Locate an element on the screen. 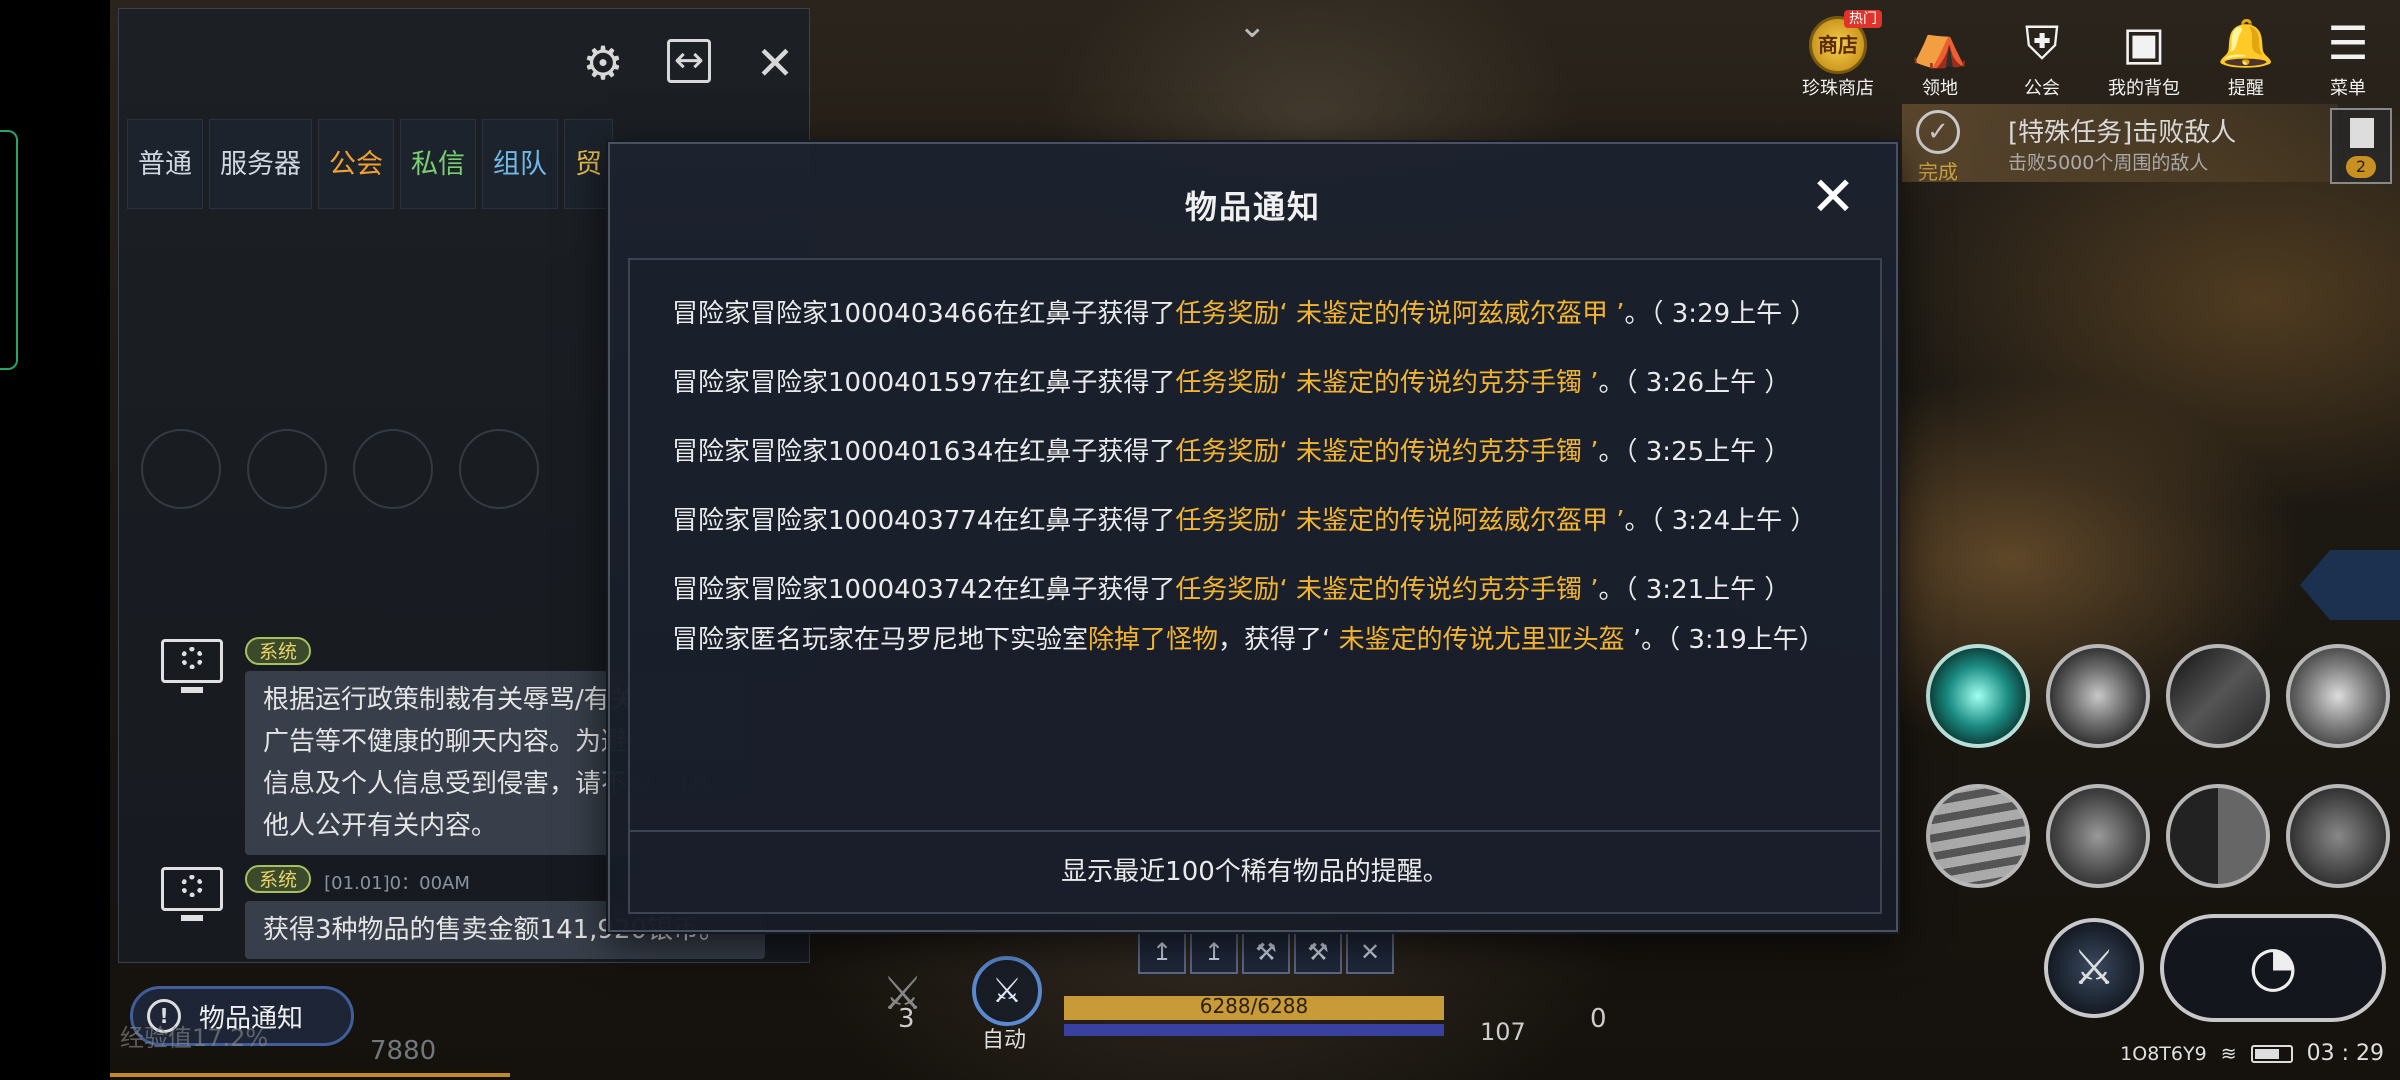  pearl-shop-button: 商店 热门 珍珠商店 is located at coordinates (1840, 55).